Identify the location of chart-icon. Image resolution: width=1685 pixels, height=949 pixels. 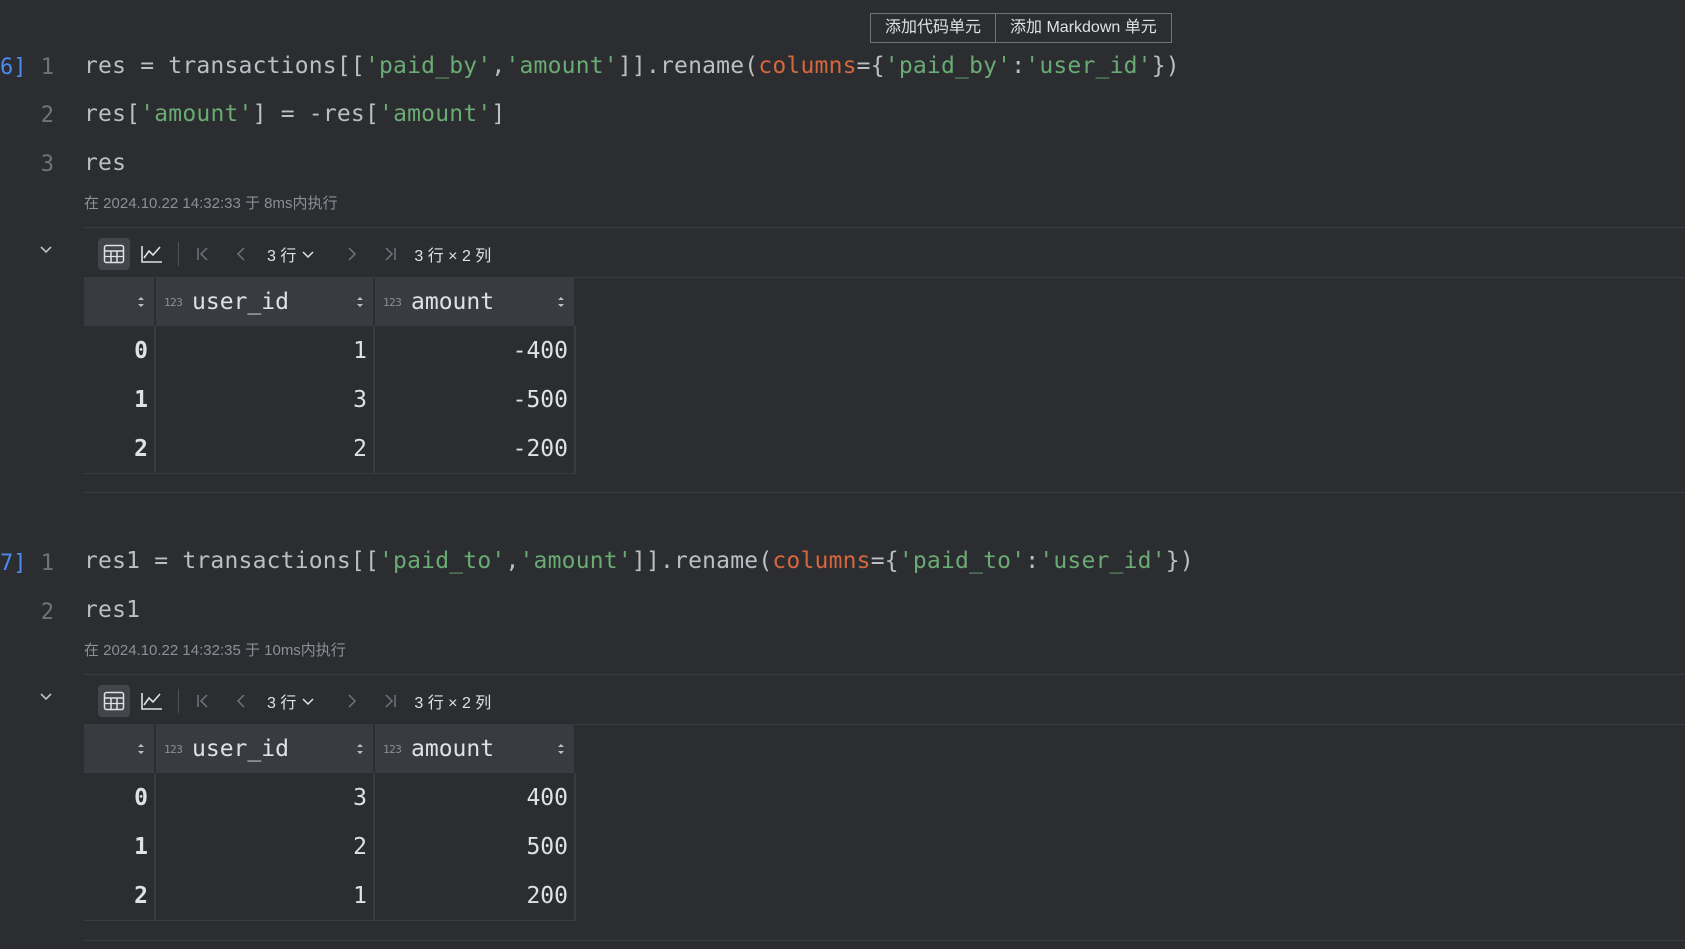
(151, 701).